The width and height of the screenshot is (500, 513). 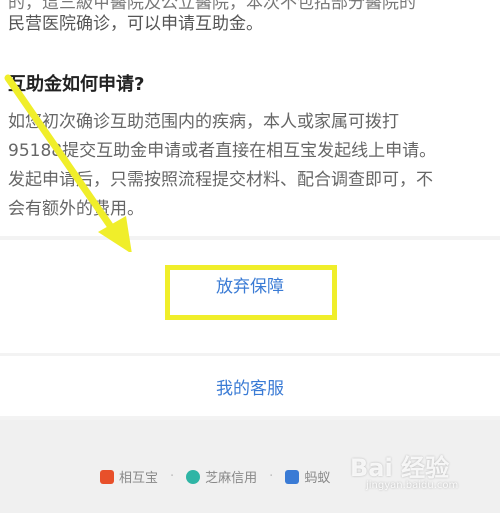 I want to click on brand-item: 相互宝, so click(x=129, y=476).